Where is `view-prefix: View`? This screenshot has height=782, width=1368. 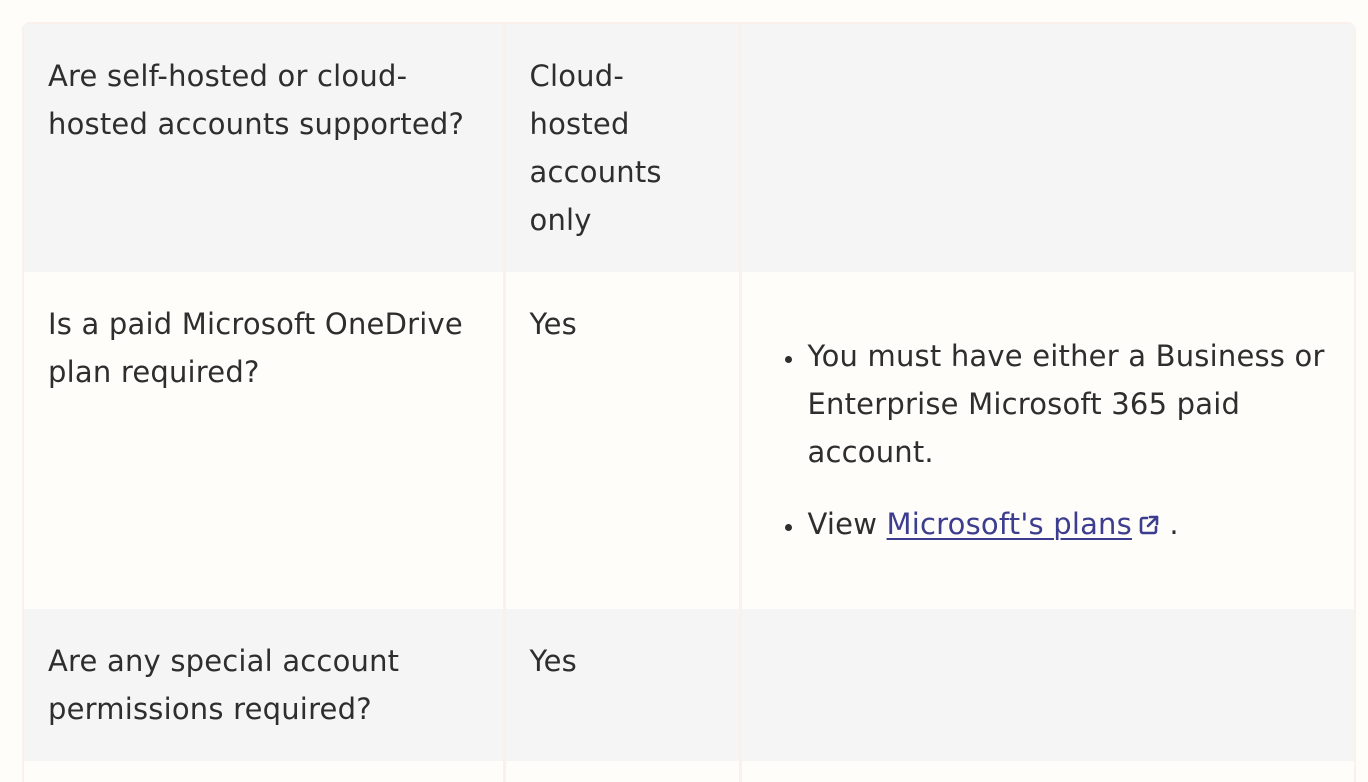 view-prefix: View is located at coordinates (842, 524).